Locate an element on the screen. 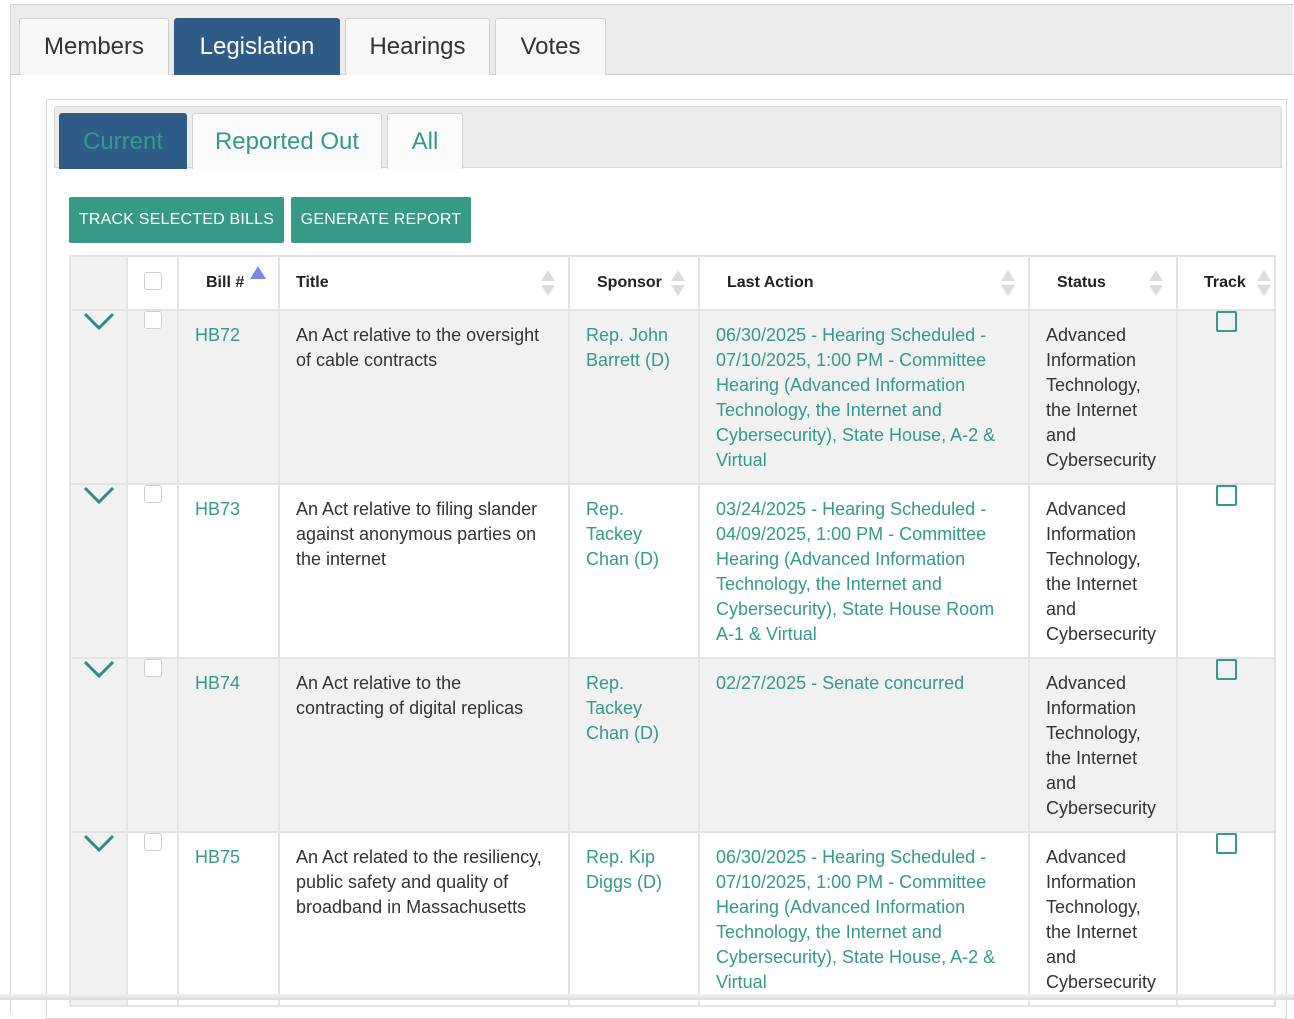 The height and width of the screenshot is (1019, 1294). track-header-label: Track is located at coordinates (1225, 282).